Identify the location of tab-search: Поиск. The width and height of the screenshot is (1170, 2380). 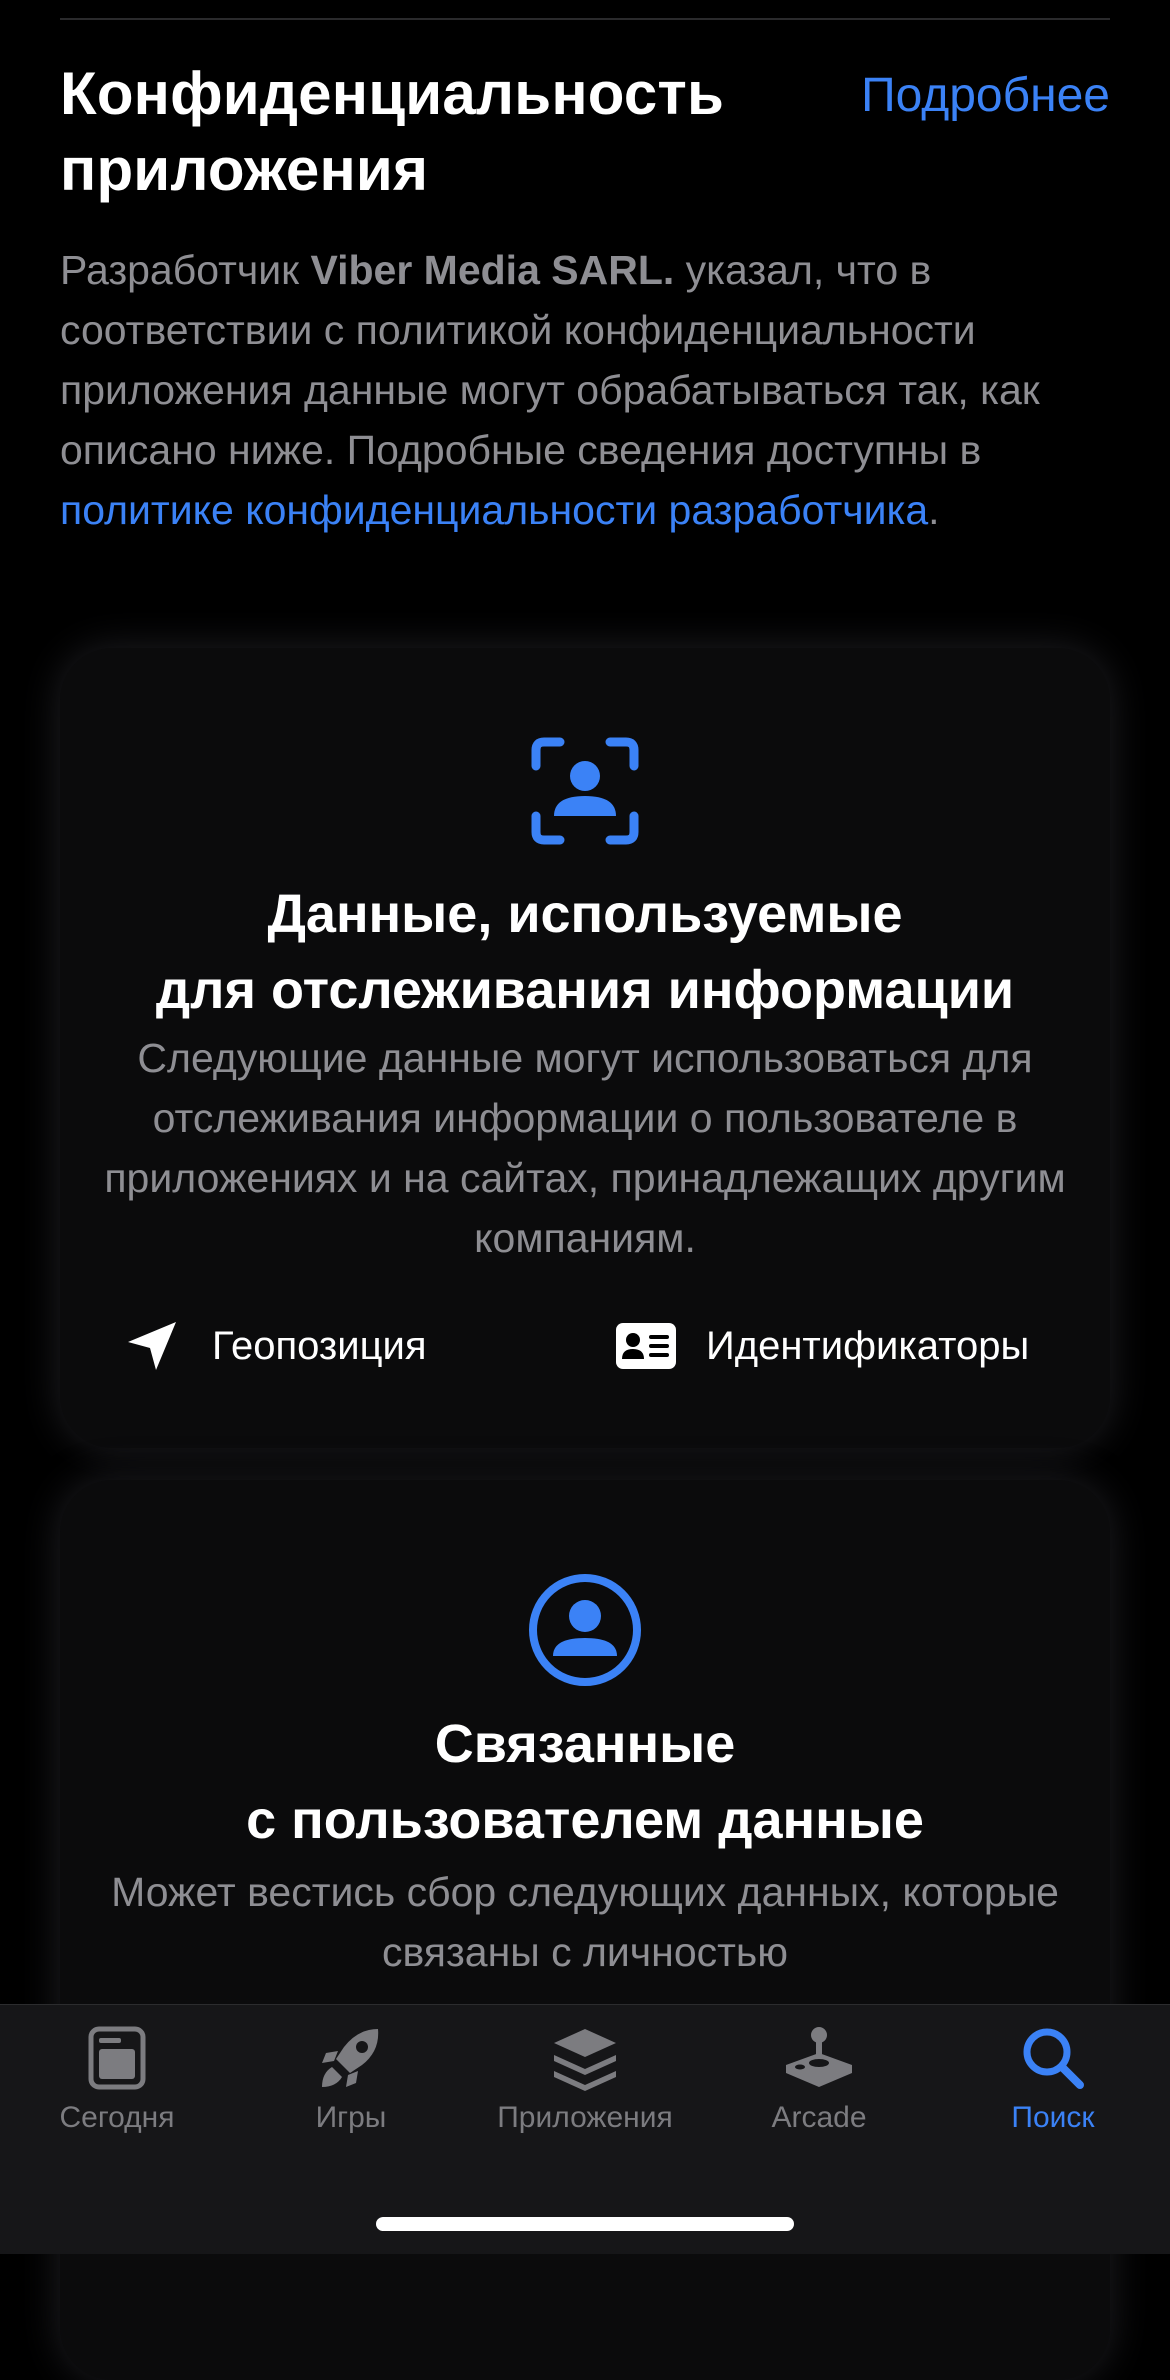
(1053, 2095).